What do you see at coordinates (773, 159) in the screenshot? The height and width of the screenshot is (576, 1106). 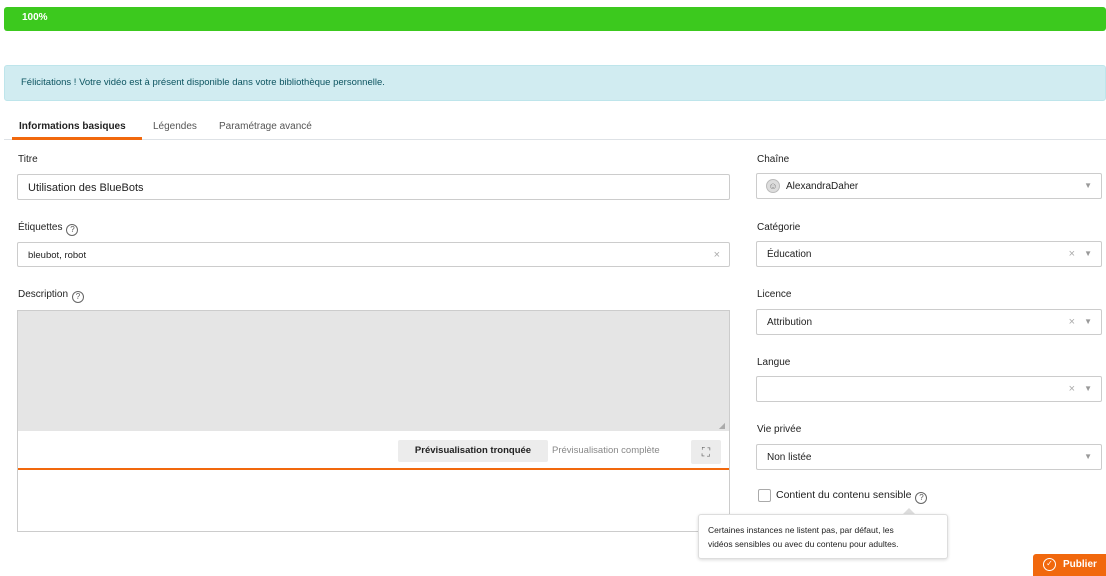 I see `channel-label: Chaîne` at bounding box center [773, 159].